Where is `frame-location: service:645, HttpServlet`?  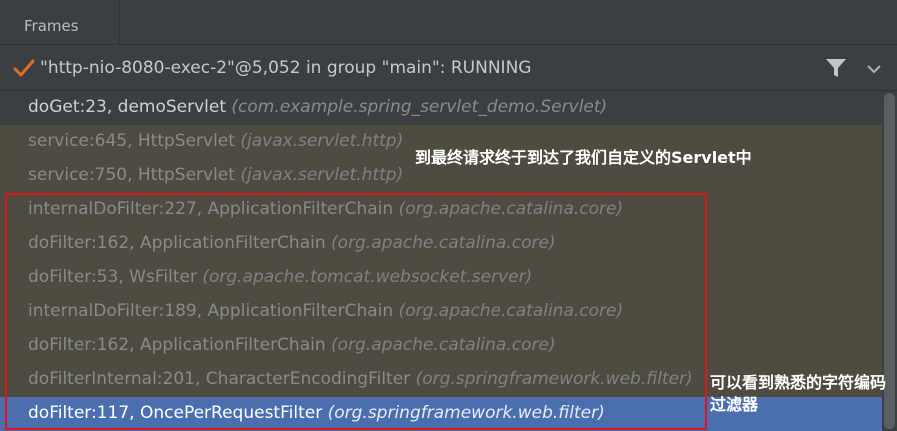
frame-location: service:645, HttpServlet is located at coordinates (131, 141).